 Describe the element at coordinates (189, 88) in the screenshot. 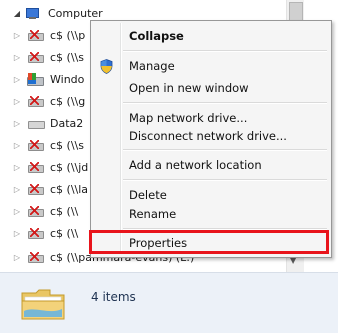

I see `menu-item-open-new-window: Open in new window` at that location.